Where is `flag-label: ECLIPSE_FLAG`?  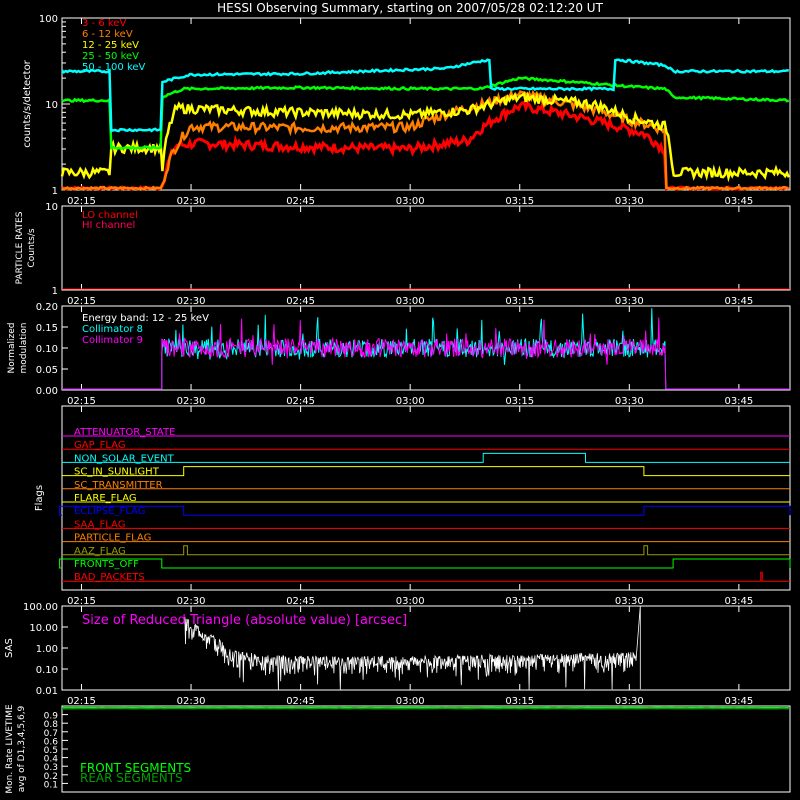 flag-label: ECLIPSE_FLAG is located at coordinates (109, 511).